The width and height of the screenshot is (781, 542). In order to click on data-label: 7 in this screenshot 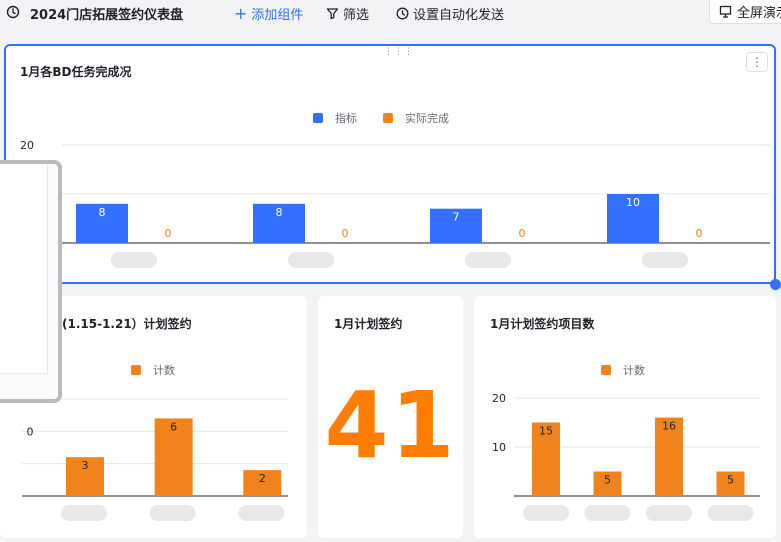, I will do `click(456, 217)`.